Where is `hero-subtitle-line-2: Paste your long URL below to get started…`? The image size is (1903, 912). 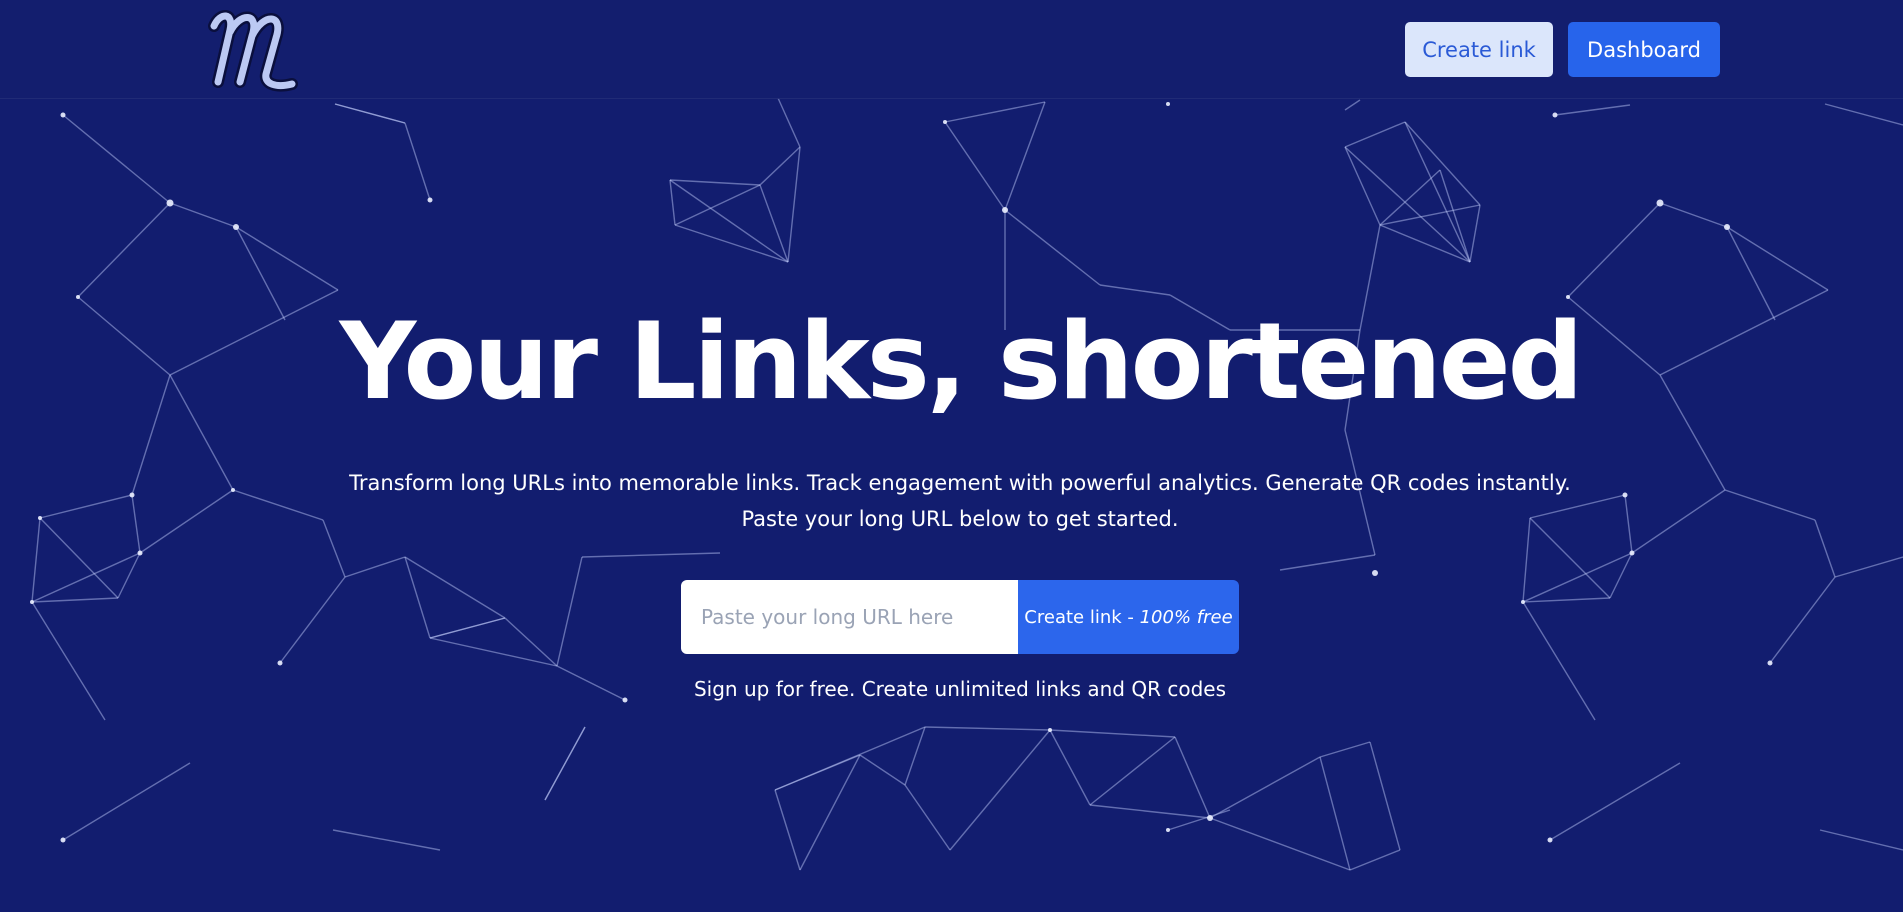
hero-subtitle-line-2: Paste your long URL below to get started… is located at coordinates (960, 519).